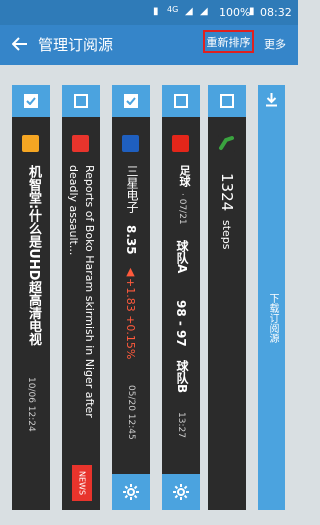 Image resolution: width=320 pixels, height=525 pixels. I want to click on download-button, so click(271, 99).